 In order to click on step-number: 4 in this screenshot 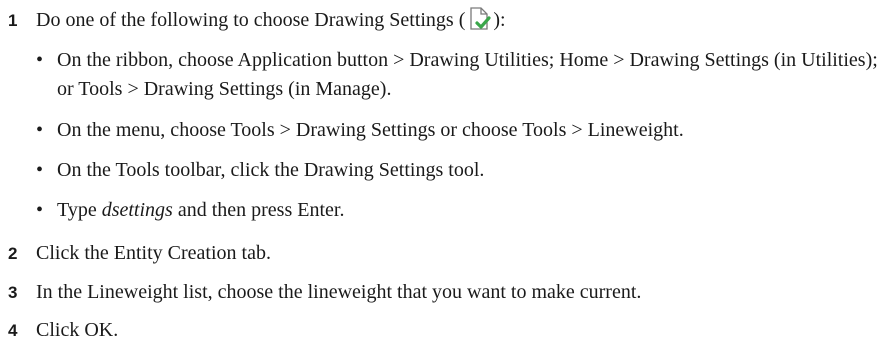, I will do `click(13, 330)`.